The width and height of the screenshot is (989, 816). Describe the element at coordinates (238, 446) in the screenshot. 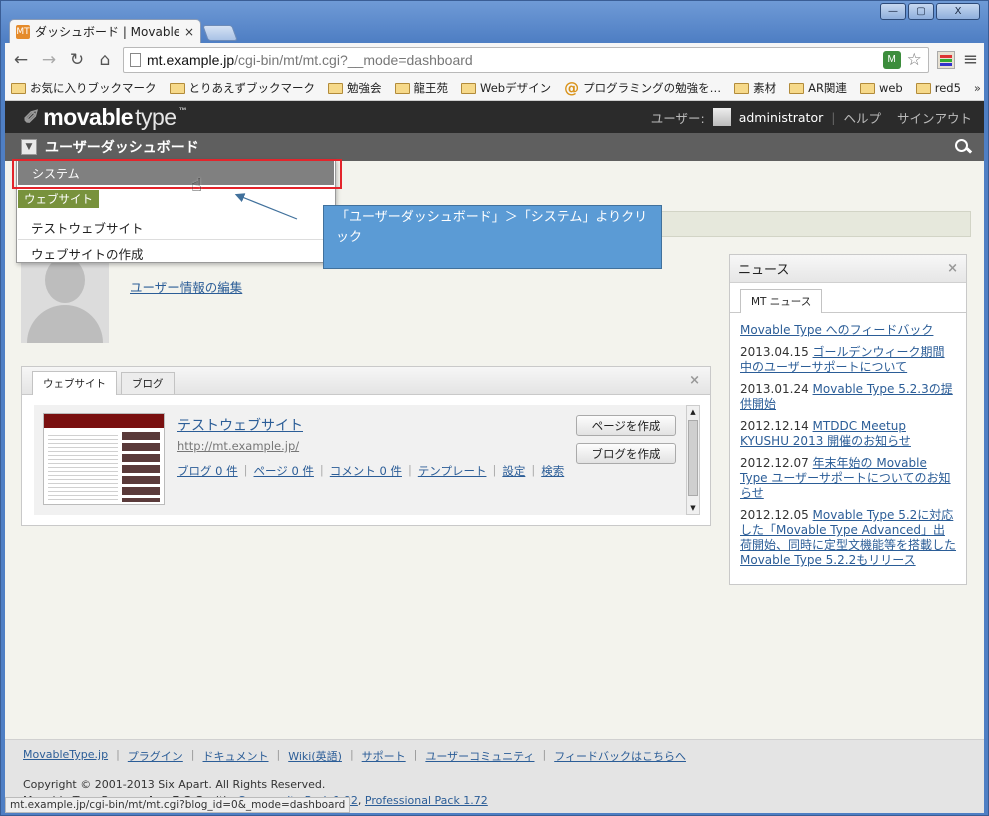

I see `website-url-link: http://mt.example.jp/` at that location.